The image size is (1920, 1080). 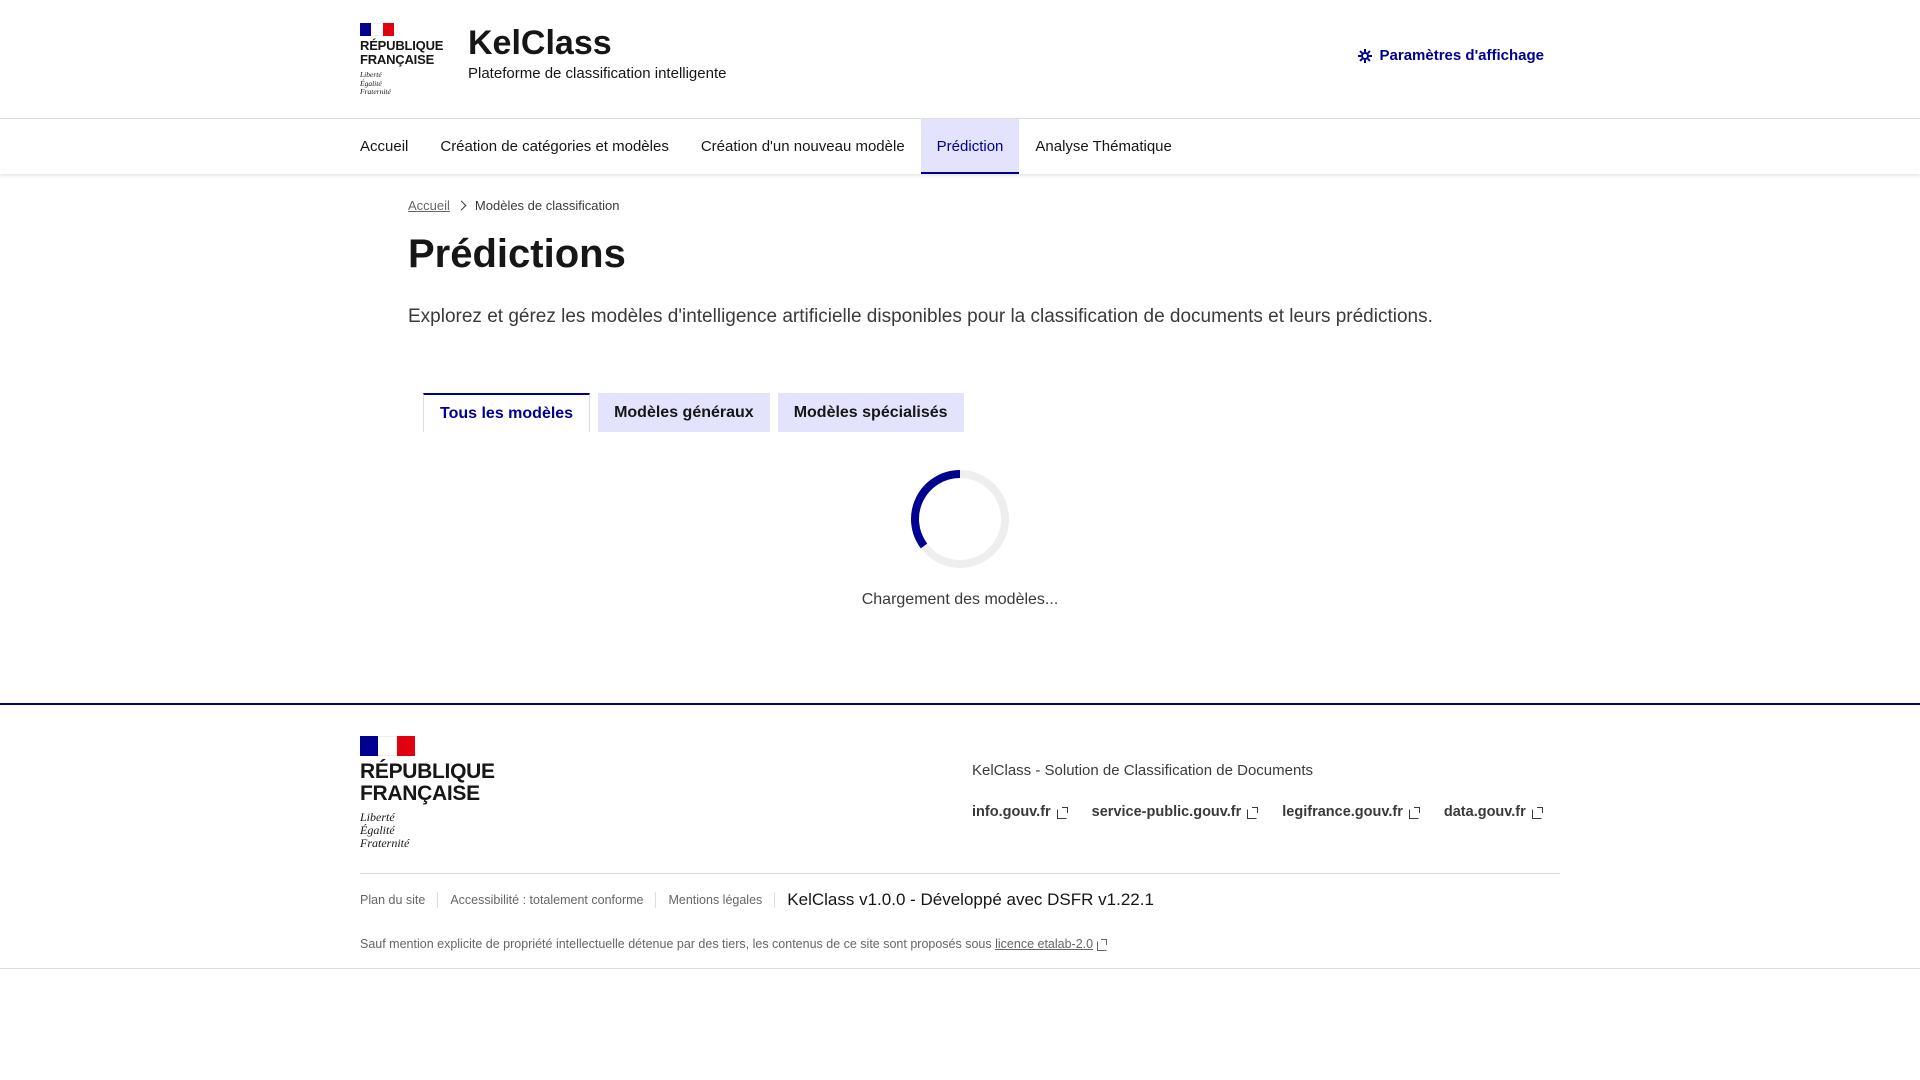 I want to click on footer-link-legifrance: legifrance.gouv.fr, so click(x=1351, y=812).